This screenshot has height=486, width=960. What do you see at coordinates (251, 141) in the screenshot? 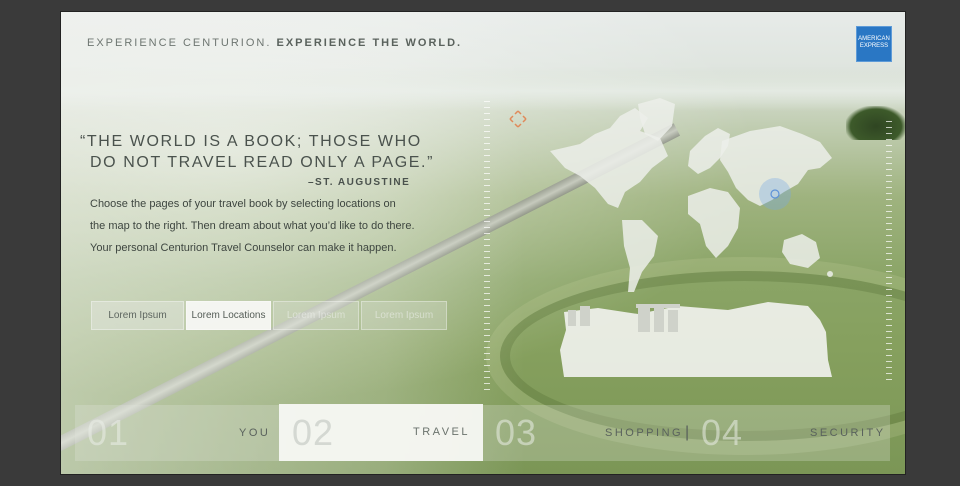
I see `quote-line-1: “THE WORLD IS A BOOK; THOSE WHO` at bounding box center [251, 141].